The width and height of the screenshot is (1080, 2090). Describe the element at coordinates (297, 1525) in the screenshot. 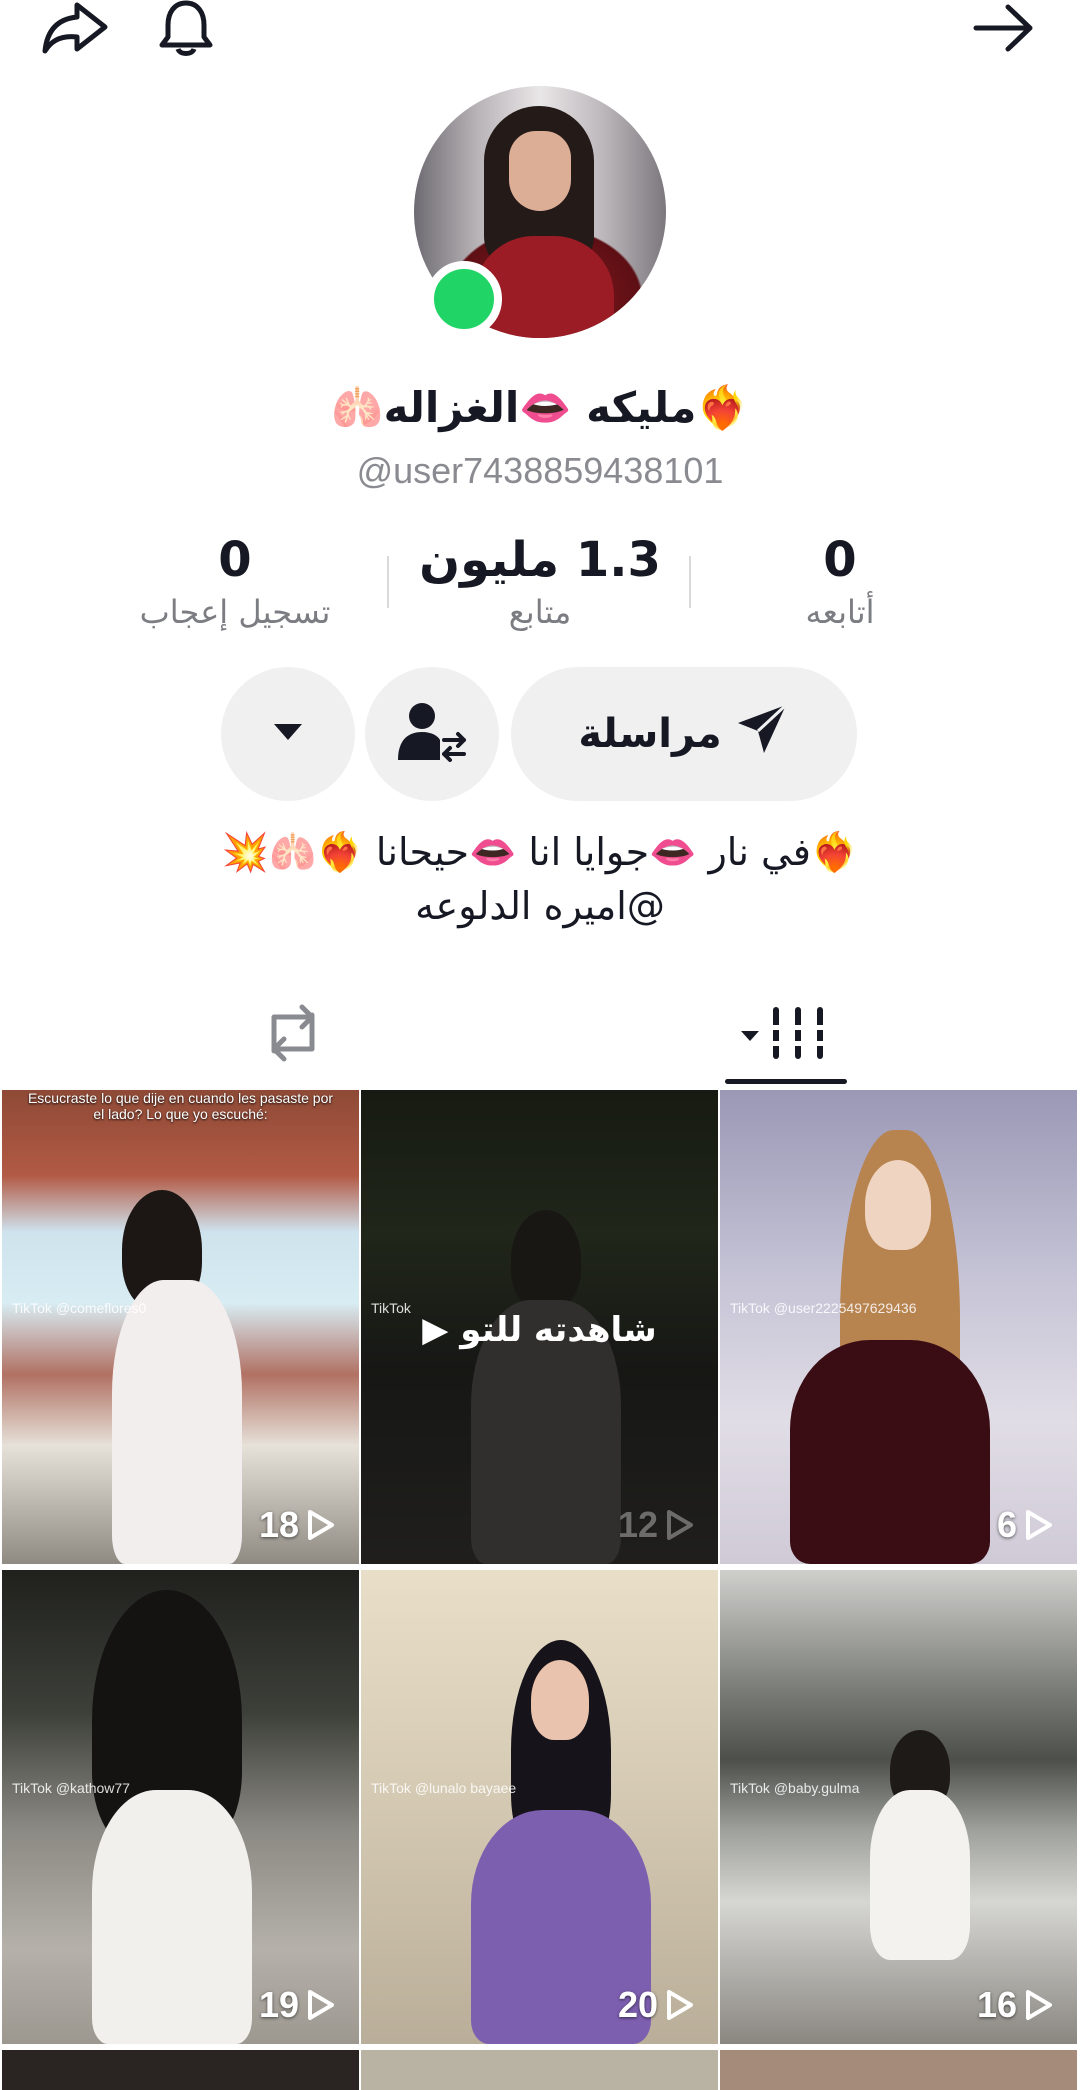

I see `view-count: 18` at that location.